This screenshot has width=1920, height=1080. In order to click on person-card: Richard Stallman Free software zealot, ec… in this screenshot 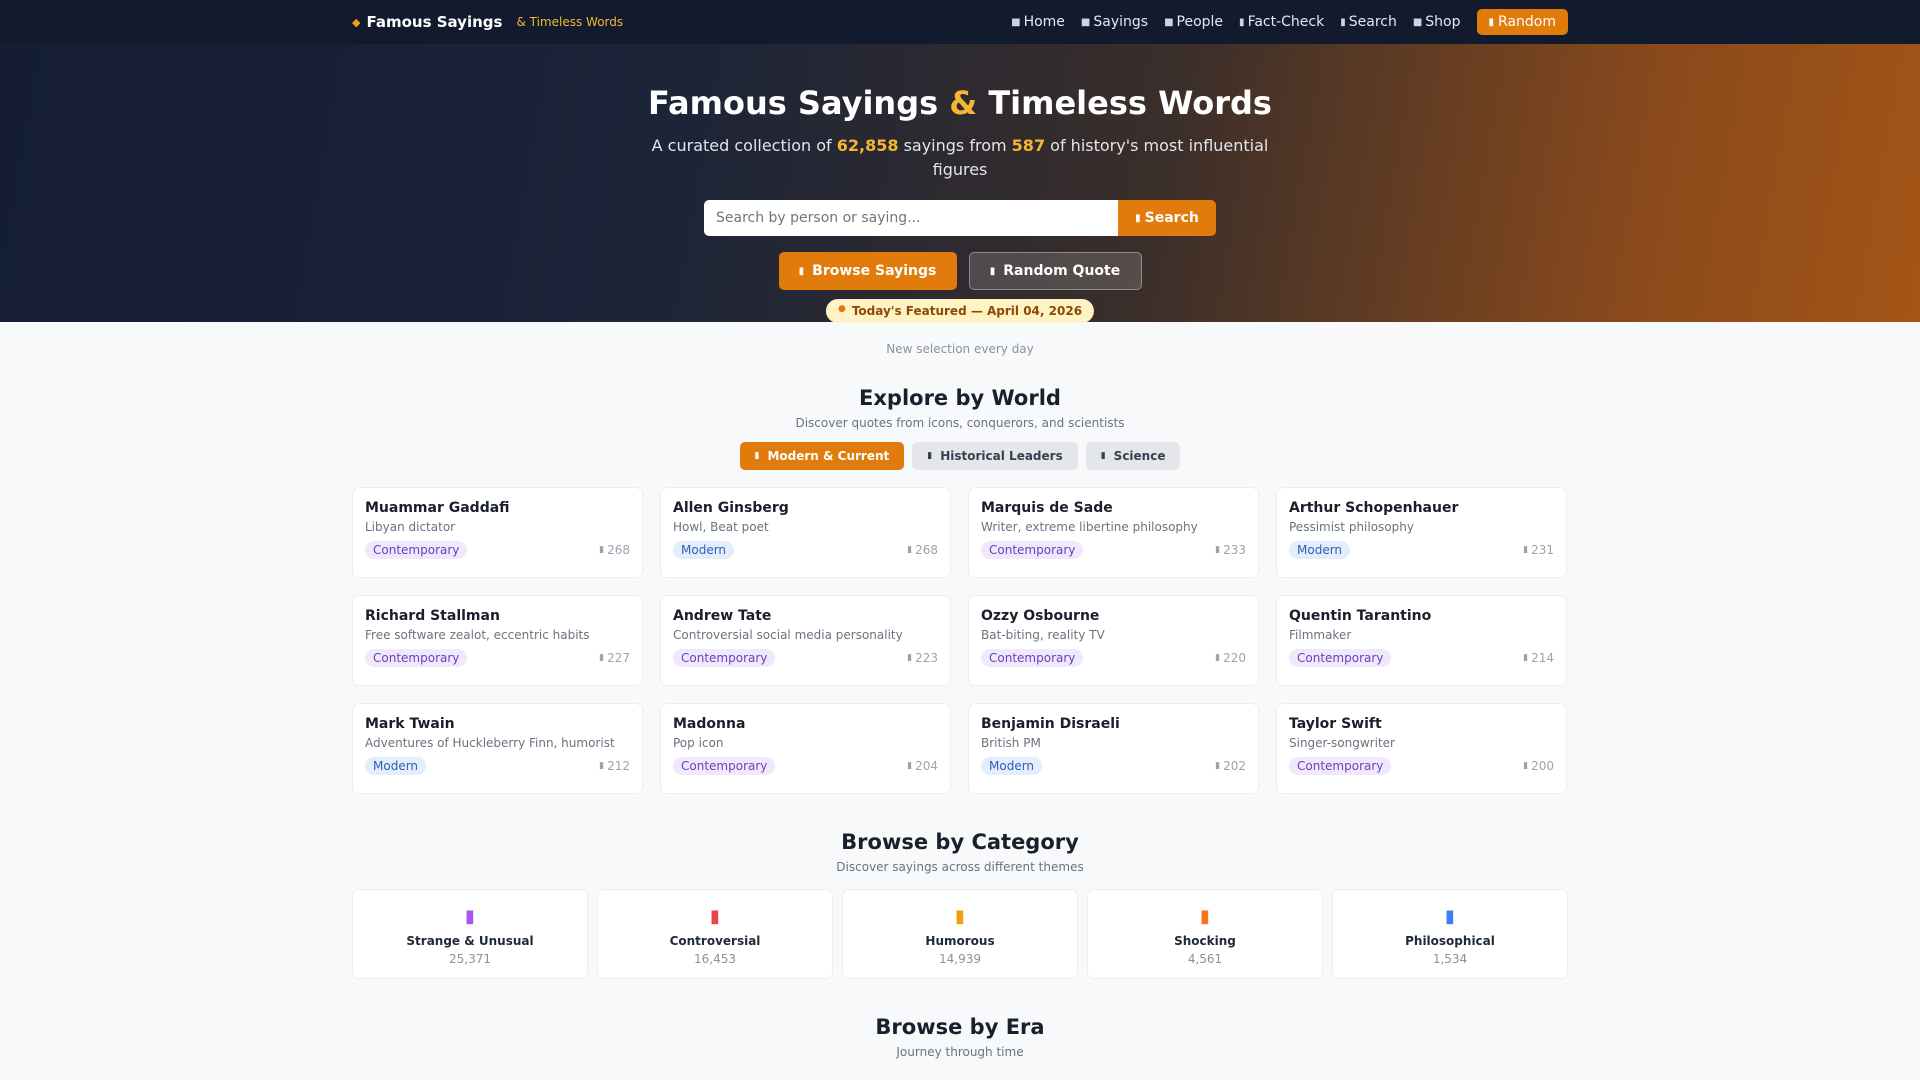, I will do `click(497, 640)`.